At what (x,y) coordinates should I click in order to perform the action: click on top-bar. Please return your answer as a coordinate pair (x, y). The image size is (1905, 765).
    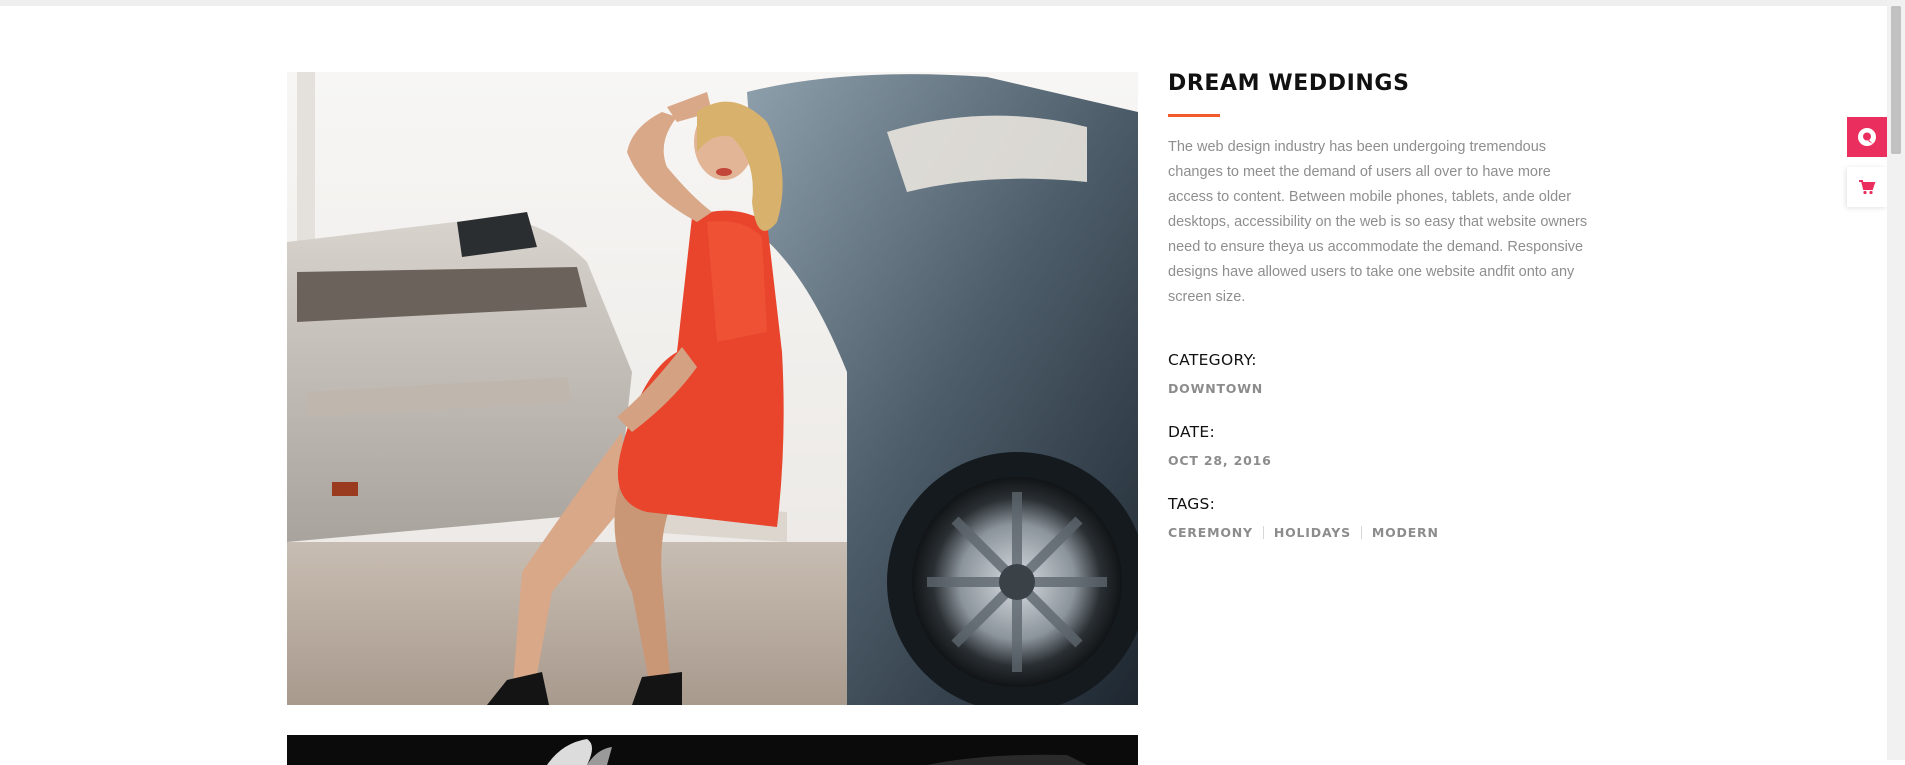
    Looking at the image, I should click on (943, 3).